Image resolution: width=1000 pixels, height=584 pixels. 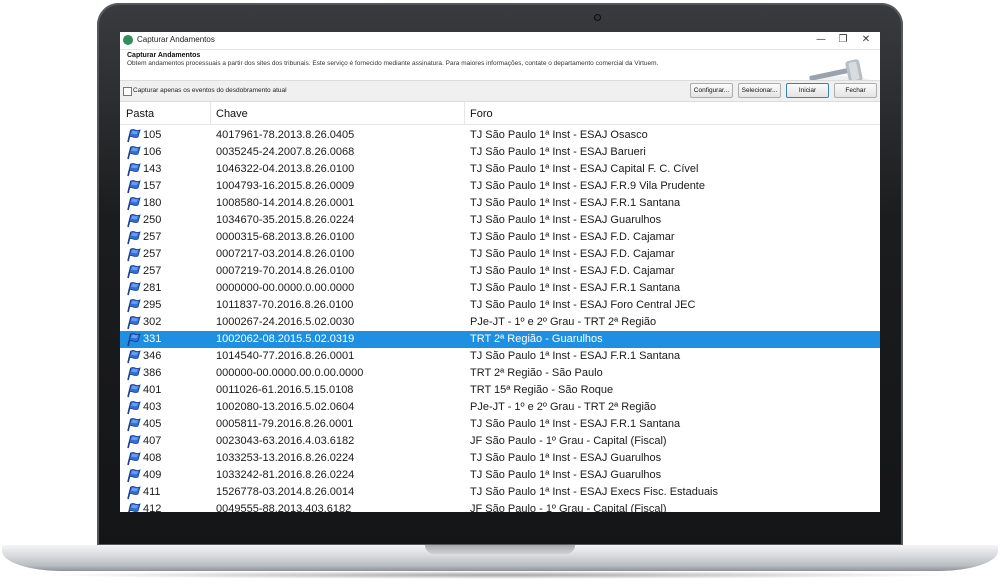 I want to click on close-button: ✕, so click(x=866, y=40).